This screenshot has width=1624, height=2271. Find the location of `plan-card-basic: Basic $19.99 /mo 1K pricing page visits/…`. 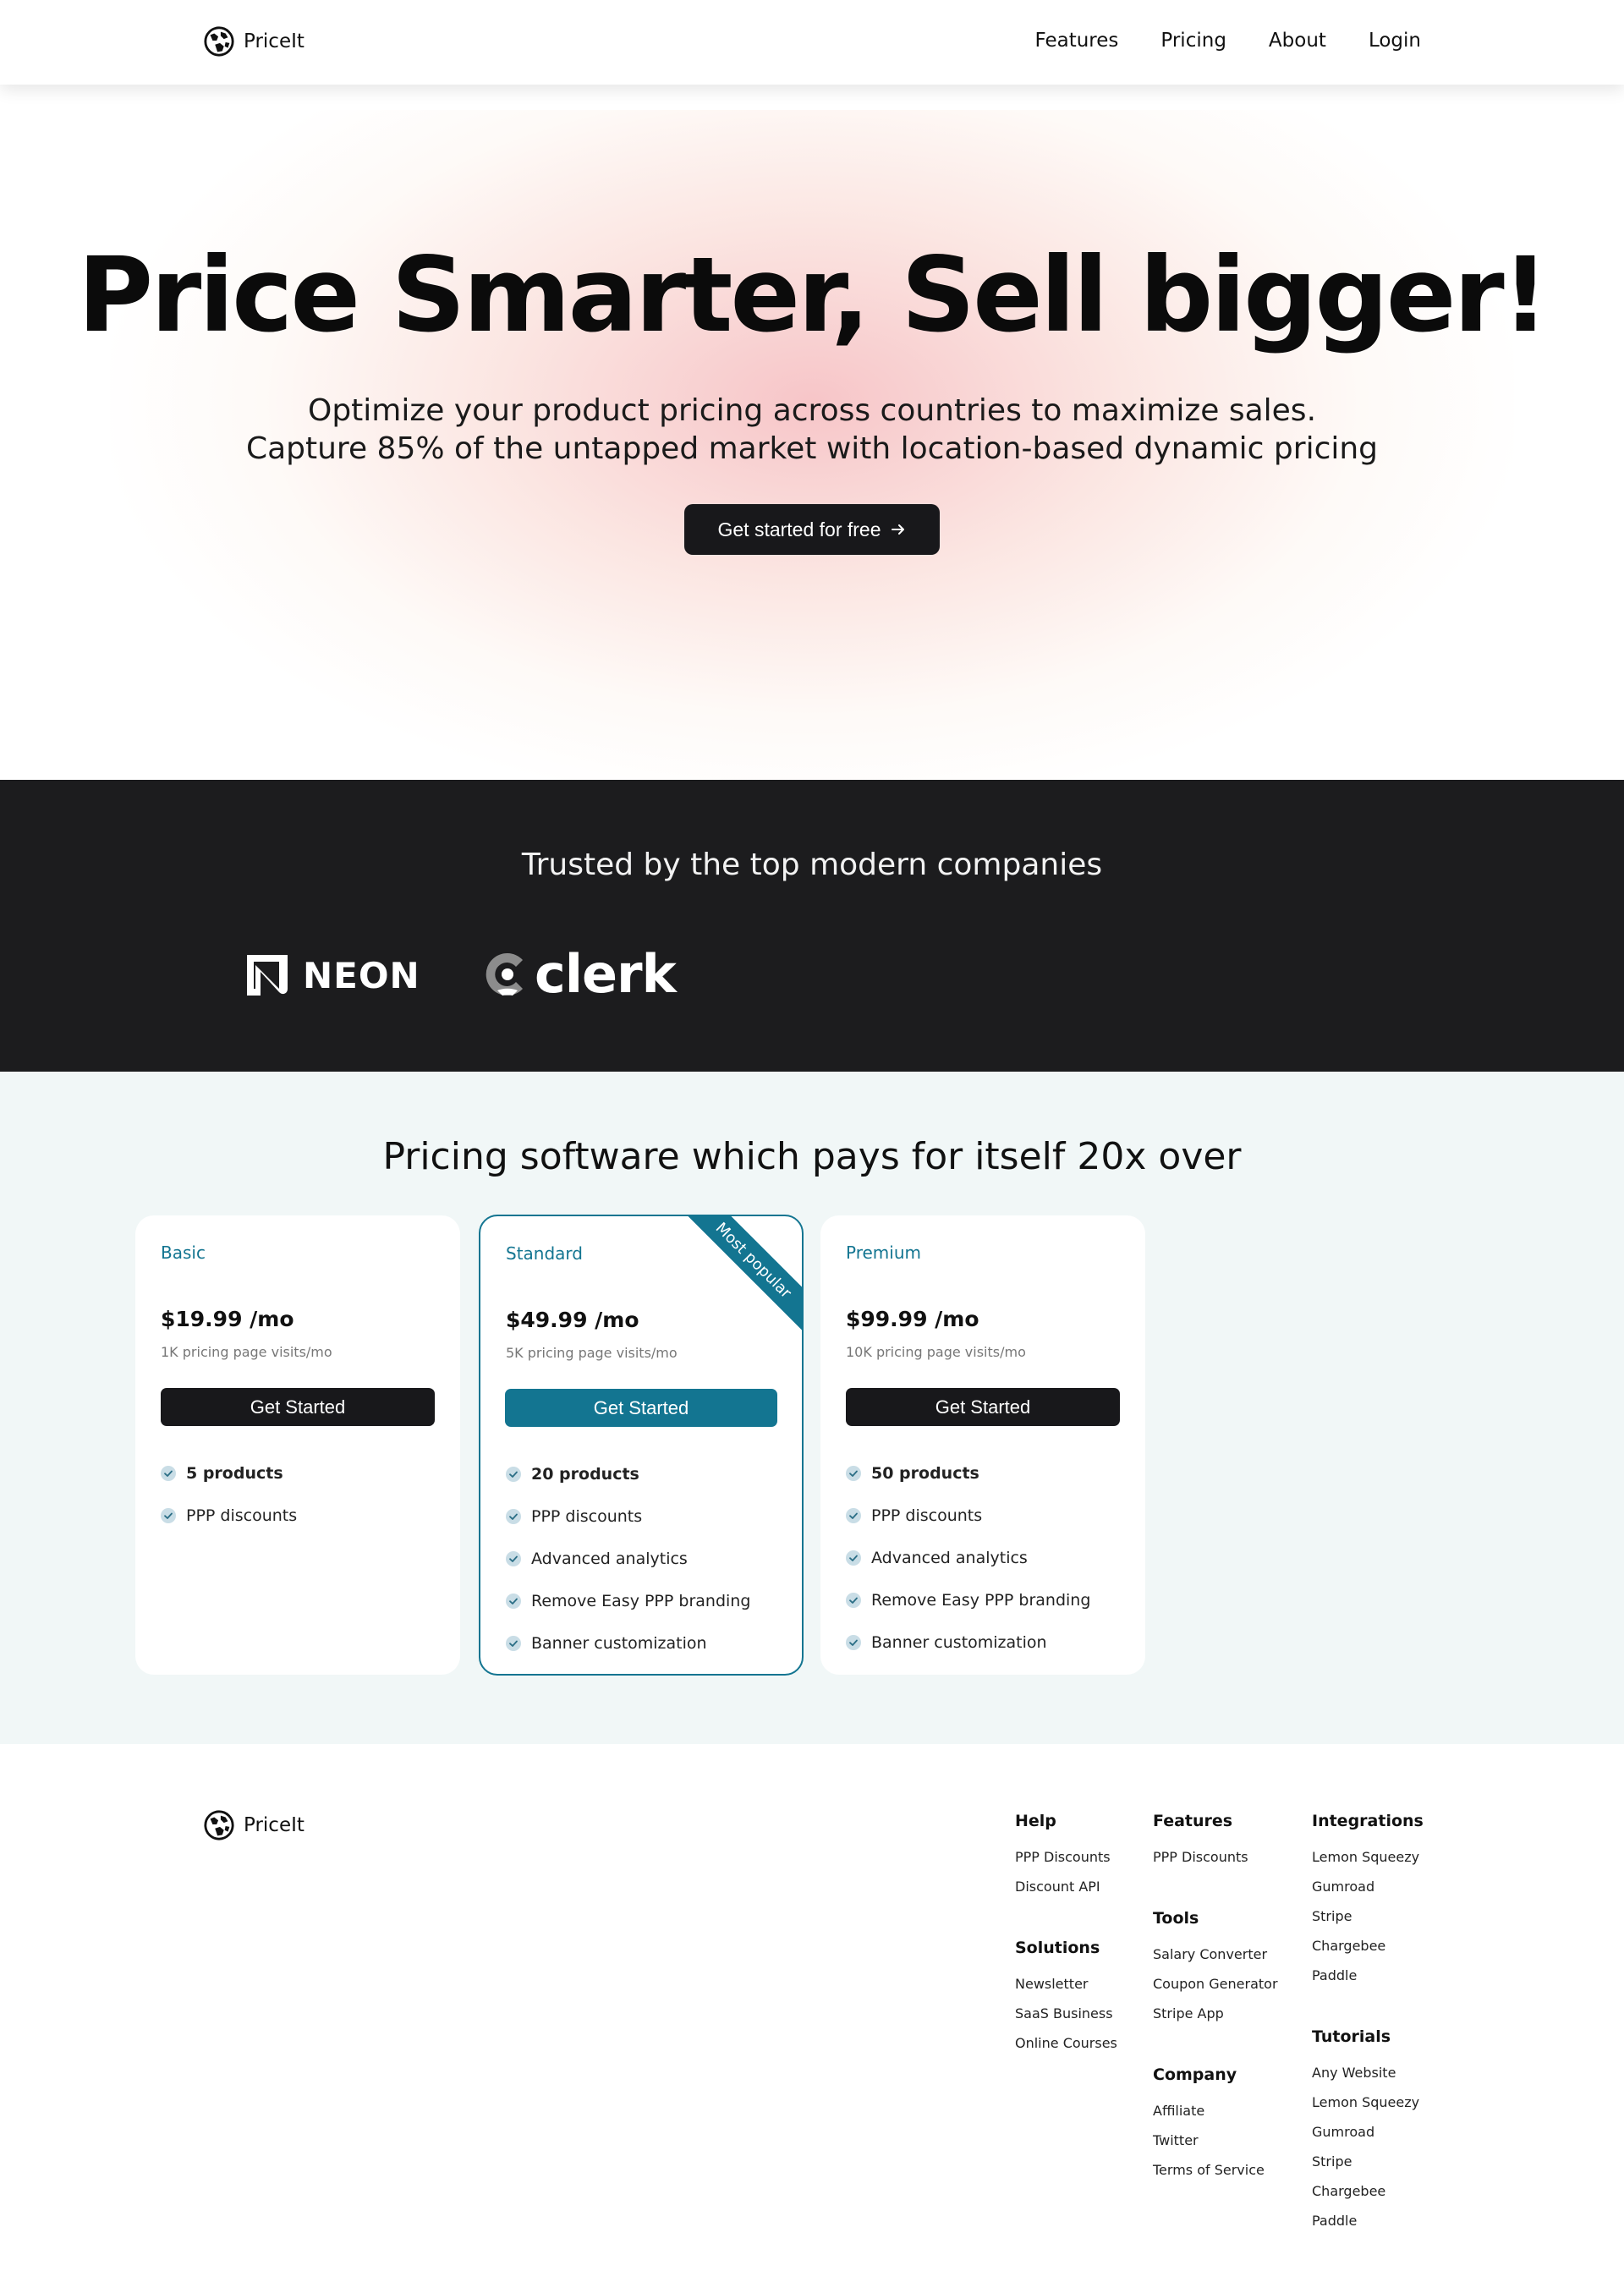

plan-card-basic: Basic $19.99 /mo 1K pricing page visits/… is located at coordinates (298, 1445).